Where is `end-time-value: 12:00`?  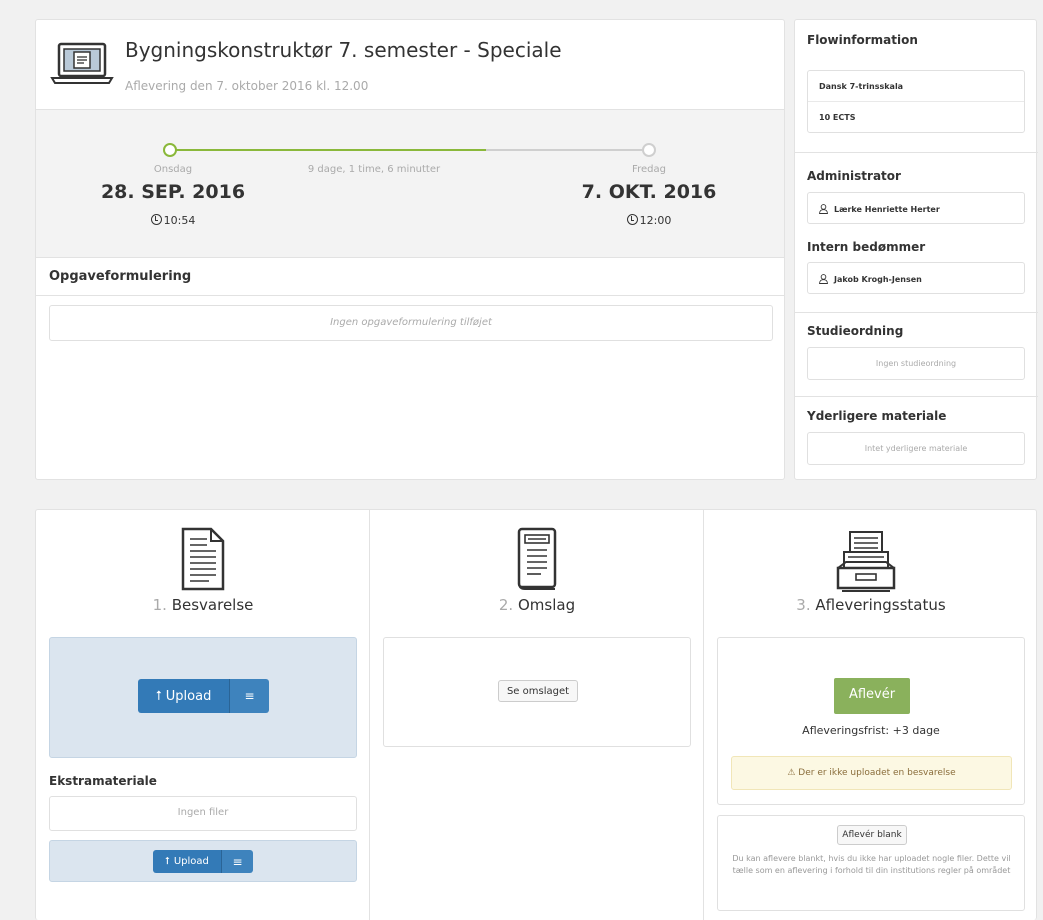
end-time-value: 12:00 is located at coordinates (655, 220).